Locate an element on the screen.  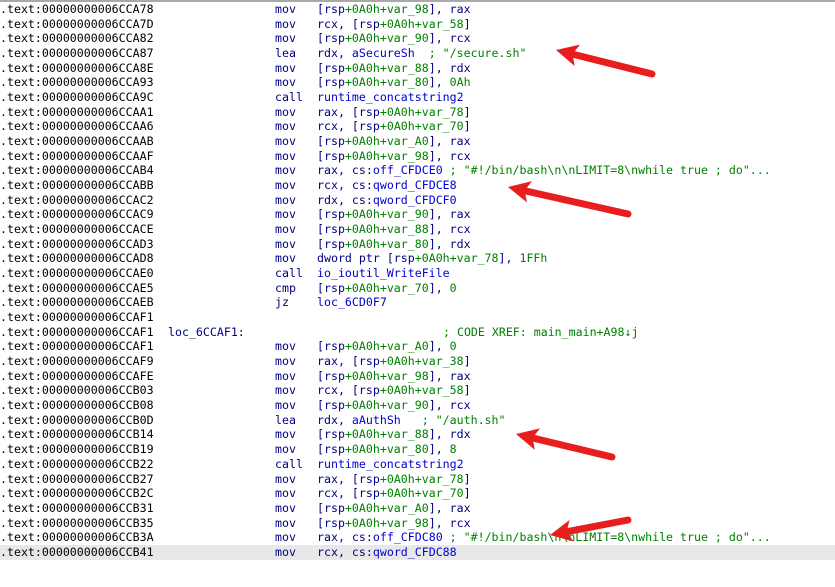
operand-token-name: qword_CFDCE8 is located at coordinates (415, 185).